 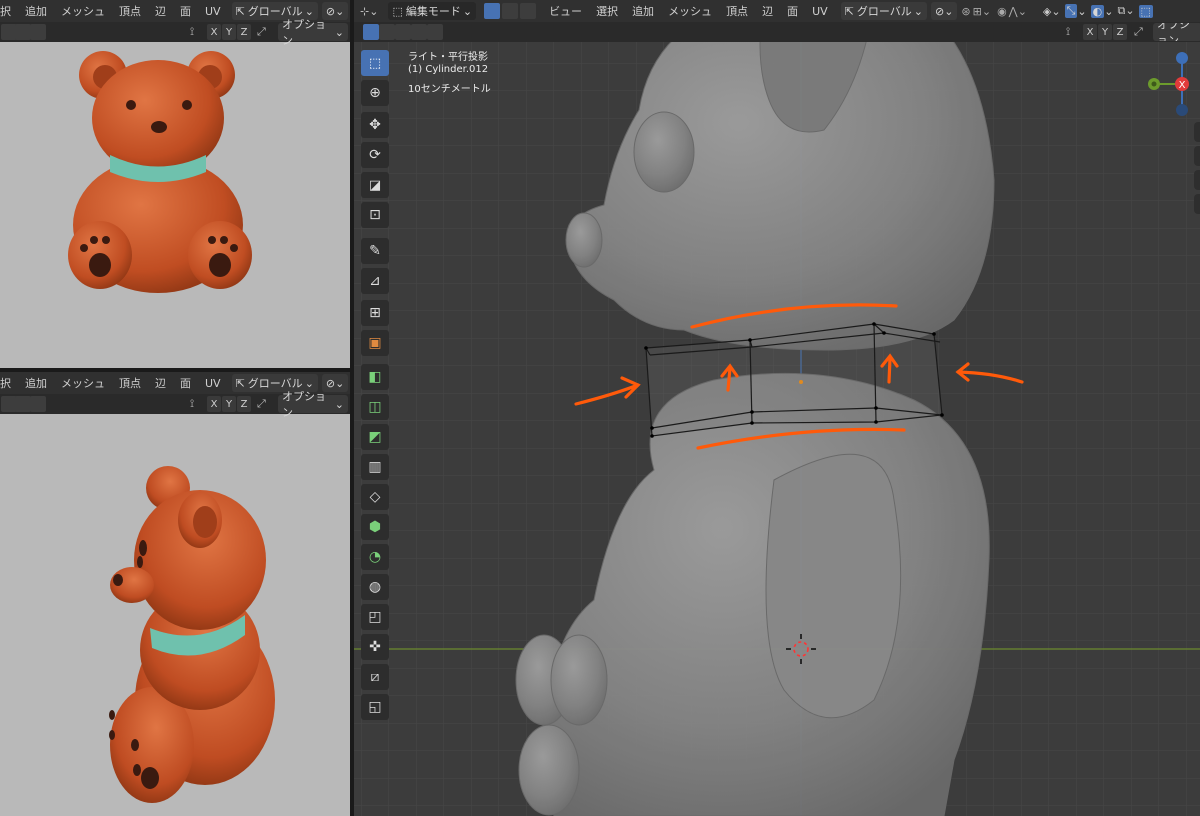 What do you see at coordinates (944, 11) in the screenshot?
I see `pivot-dropdown: ⊘ ⌄` at bounding box center [944, 11].